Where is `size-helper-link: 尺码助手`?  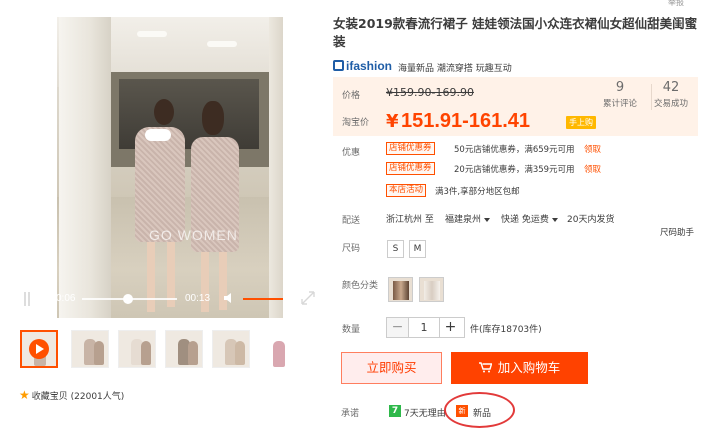 size-helper-link: 尺码助手 is located at coordinates (677, 232).